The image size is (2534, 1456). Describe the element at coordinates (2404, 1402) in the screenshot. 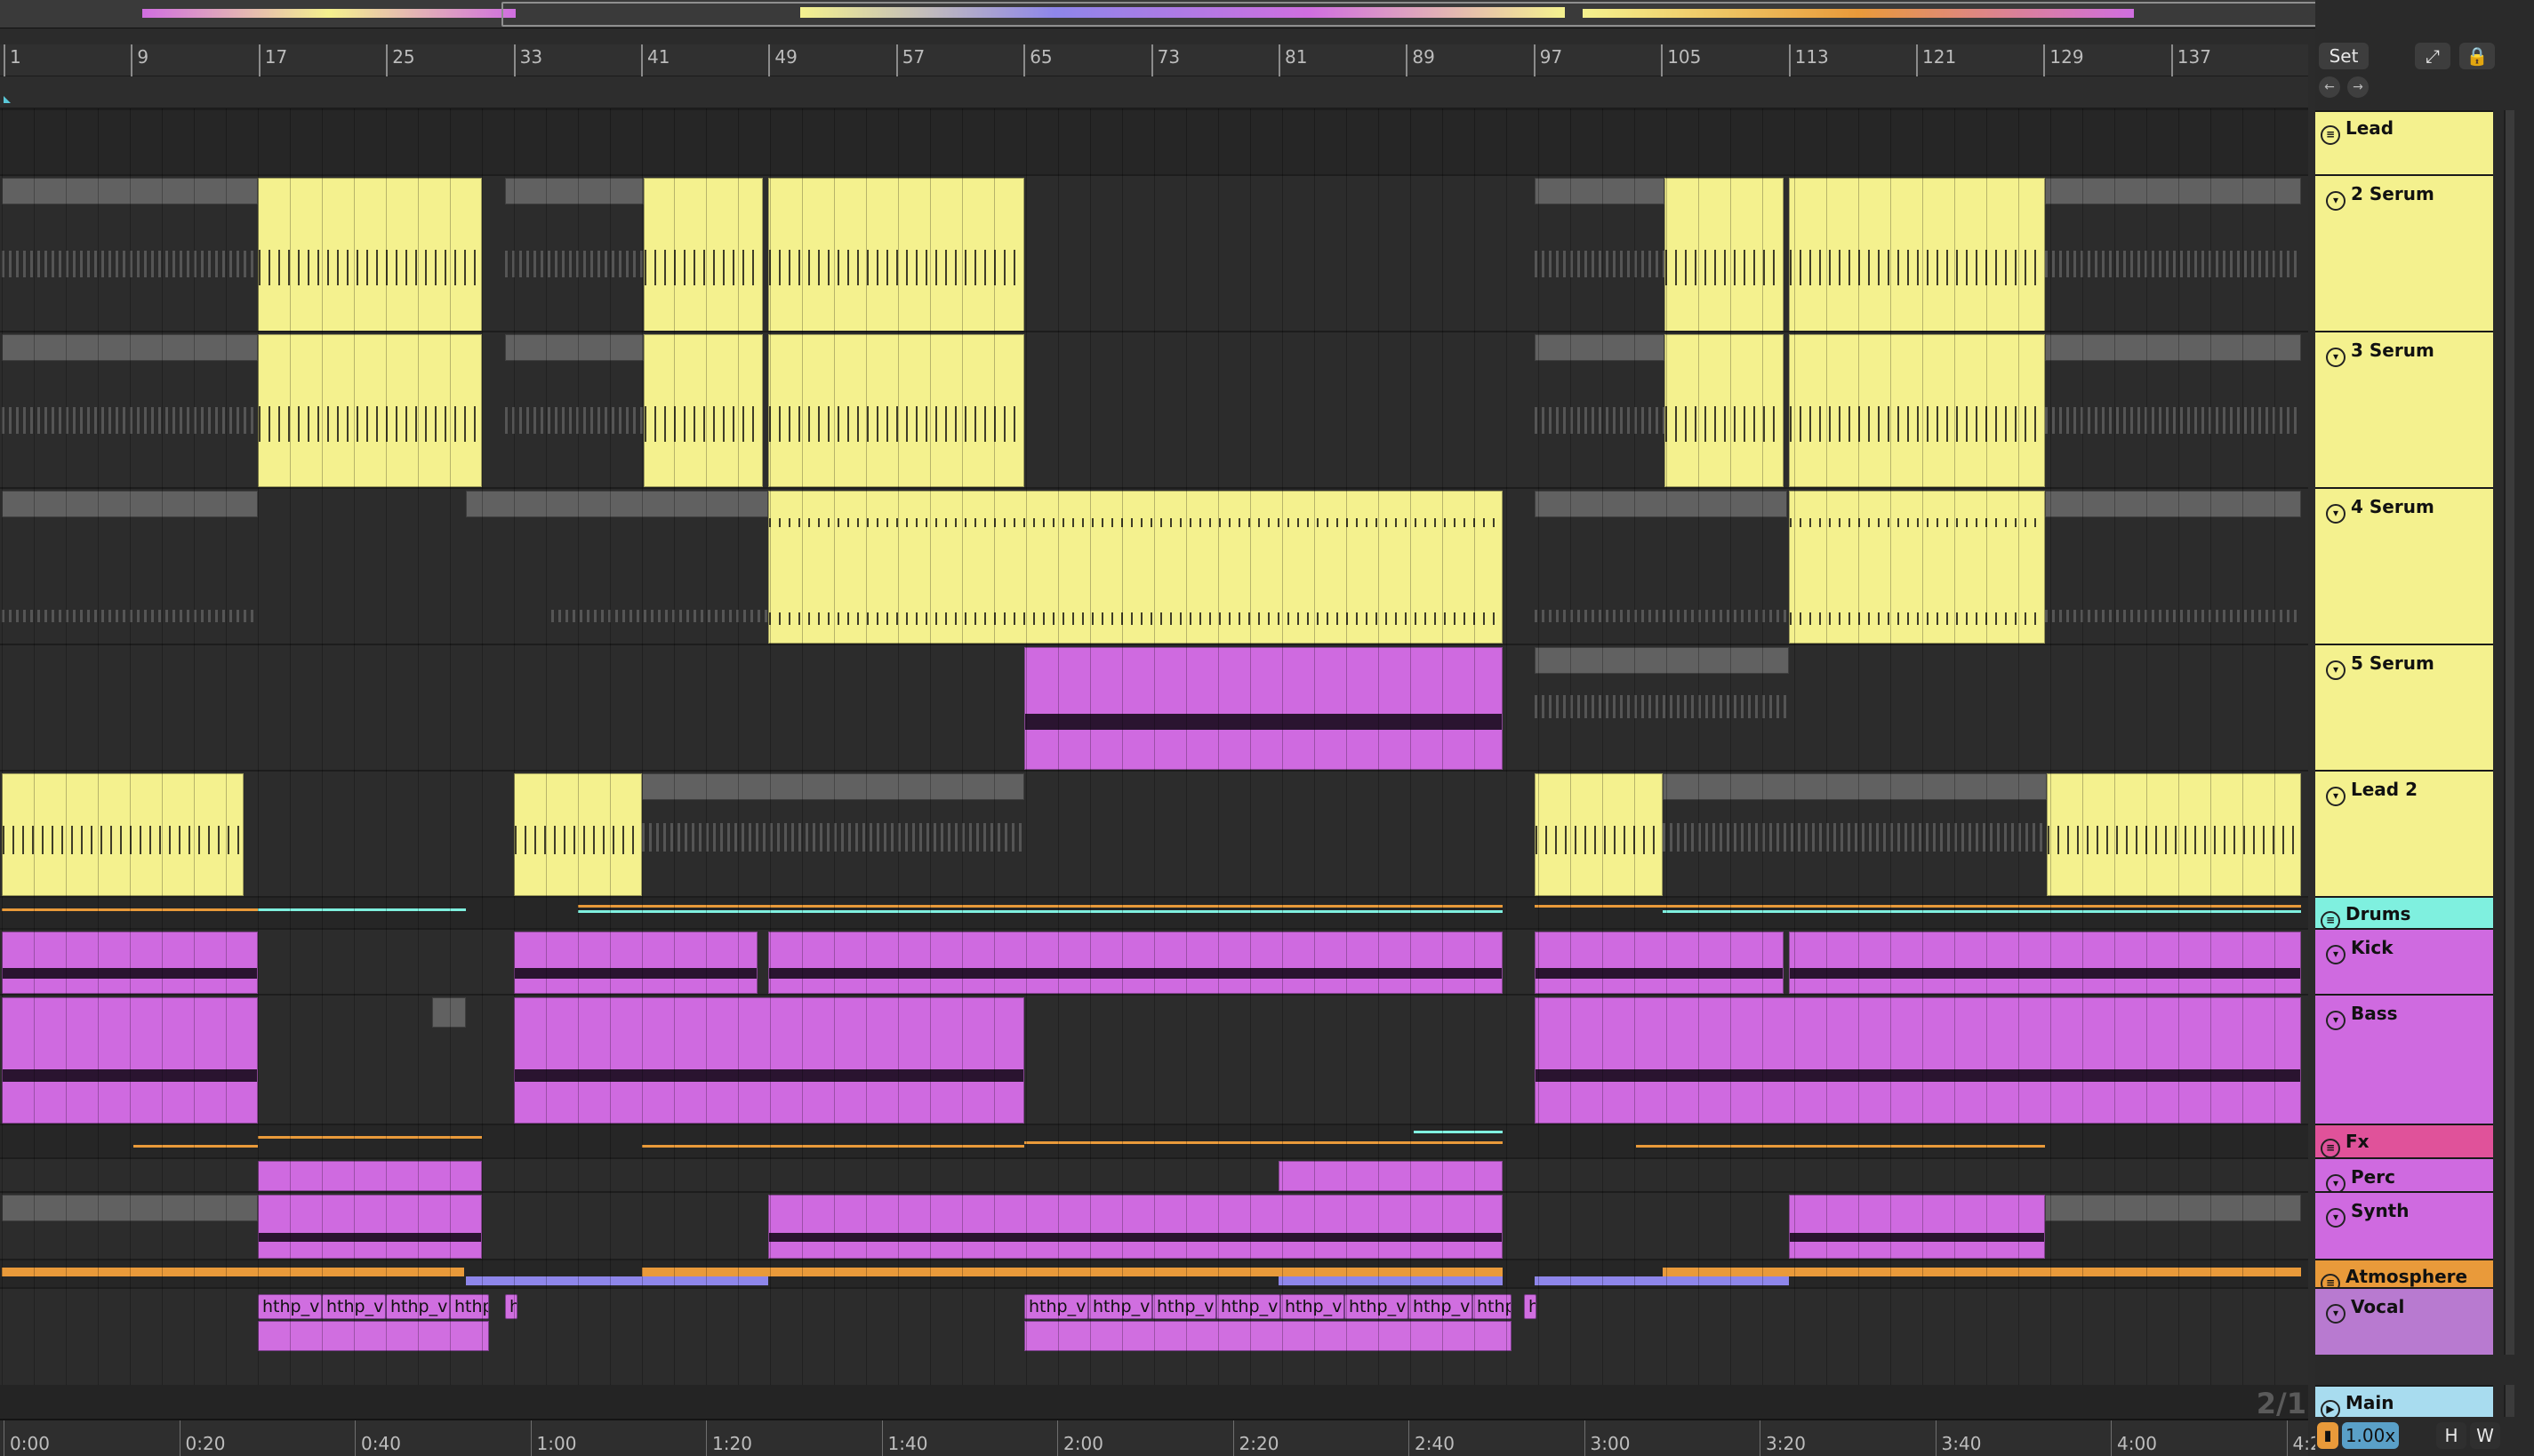

I see `track-header-main: ▶ Main` at that location.